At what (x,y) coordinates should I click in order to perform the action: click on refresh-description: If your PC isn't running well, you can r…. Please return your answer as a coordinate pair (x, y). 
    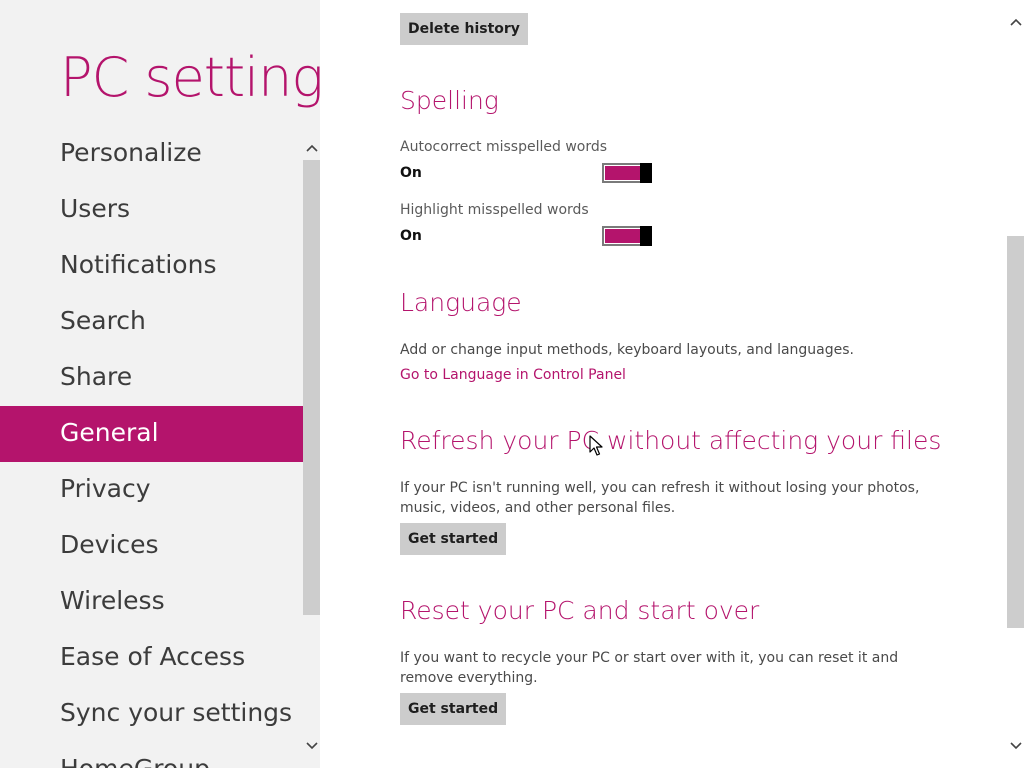
    Looking at the image, I should click on (660, 498).